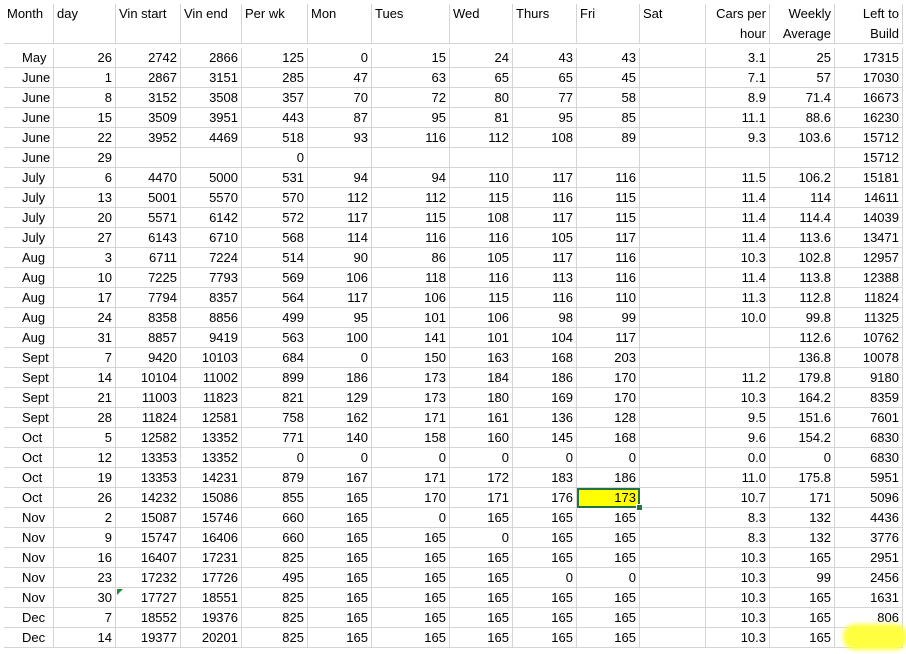  I want to click on cell-month: Sept, so click(29, 378).